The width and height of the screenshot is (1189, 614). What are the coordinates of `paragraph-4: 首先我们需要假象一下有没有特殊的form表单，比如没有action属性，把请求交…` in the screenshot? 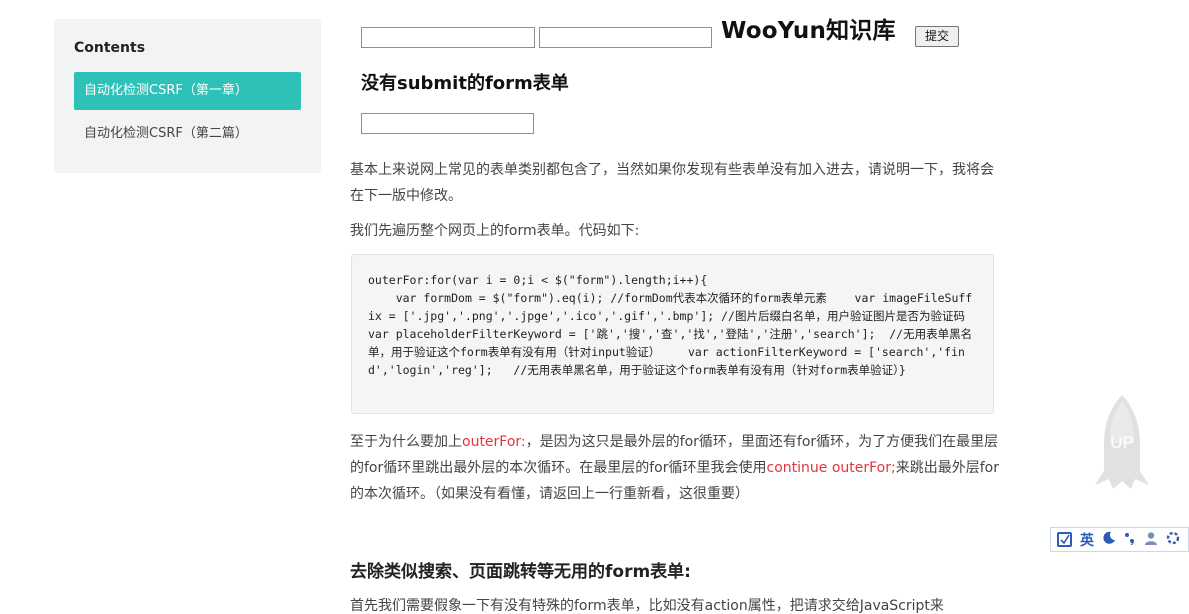 It's located at (647, 606).